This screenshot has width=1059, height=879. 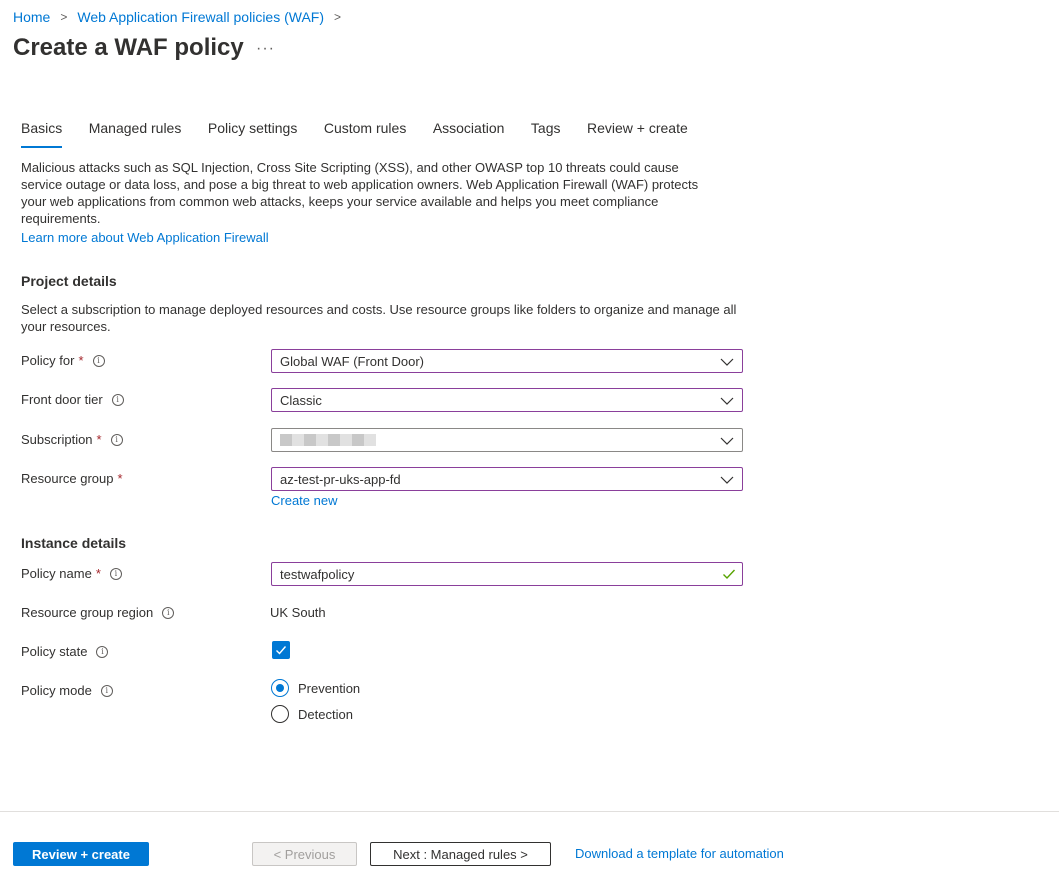 I want to click on tab-policy-settings: Policy settings, so click(x=252, y=133).